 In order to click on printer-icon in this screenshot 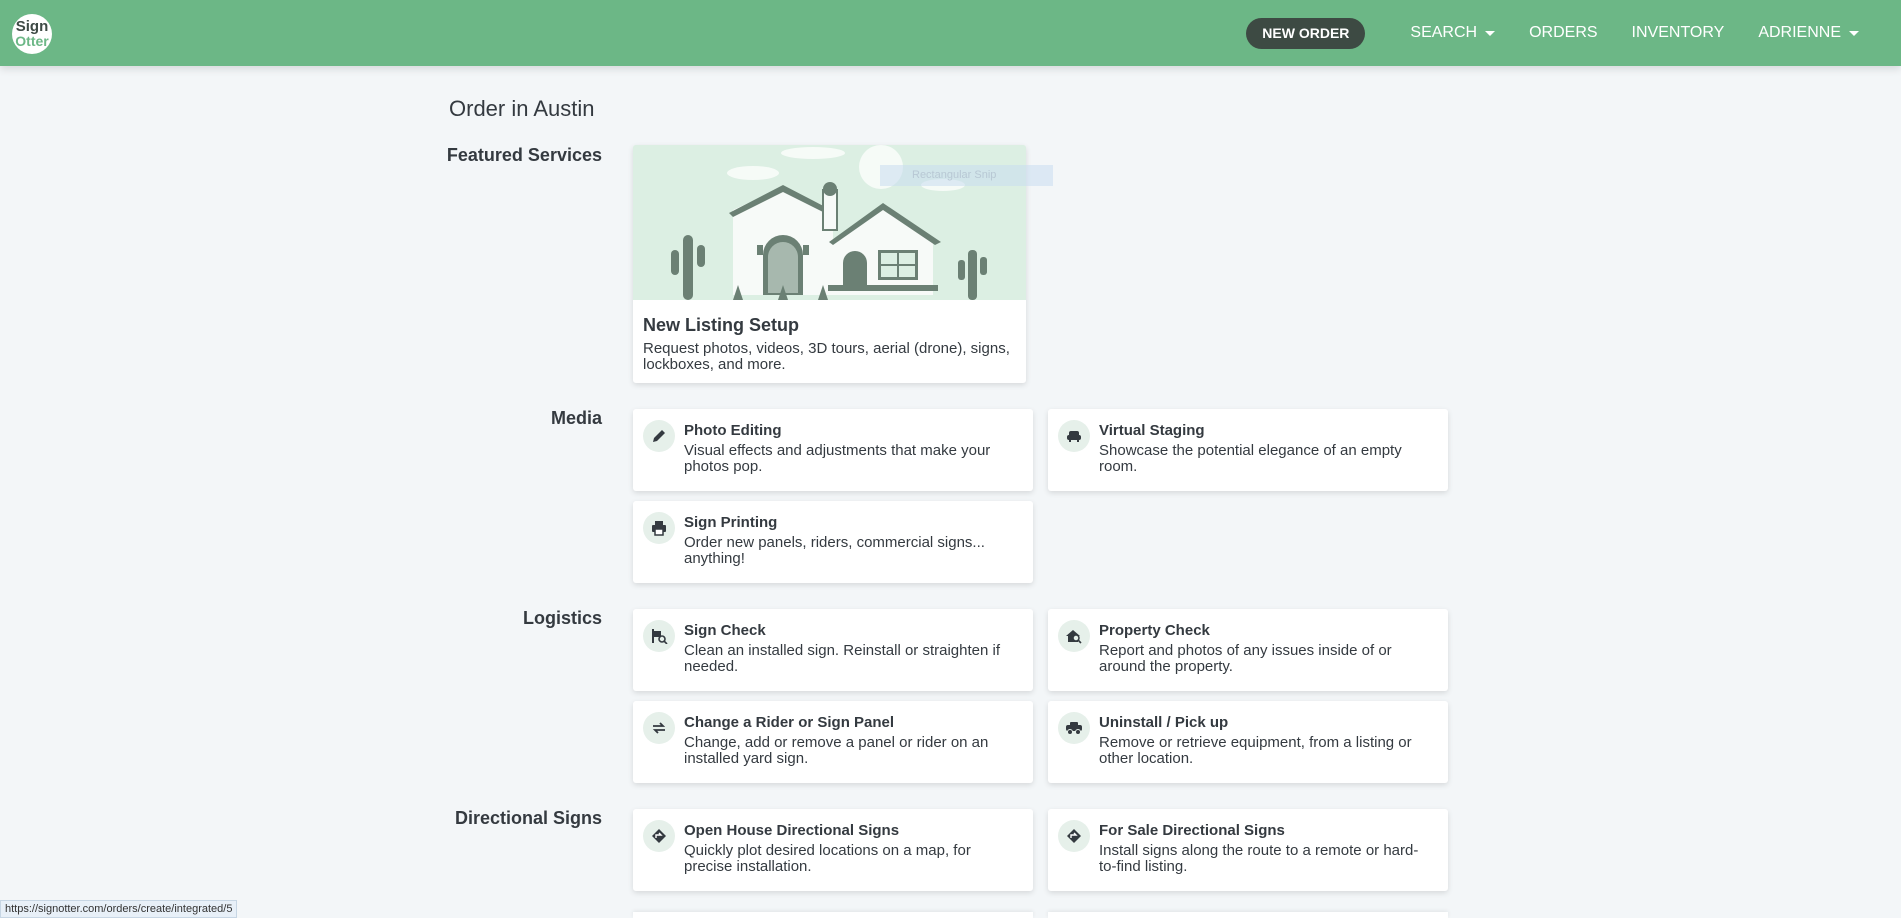, I will do `click(659, 528)`.